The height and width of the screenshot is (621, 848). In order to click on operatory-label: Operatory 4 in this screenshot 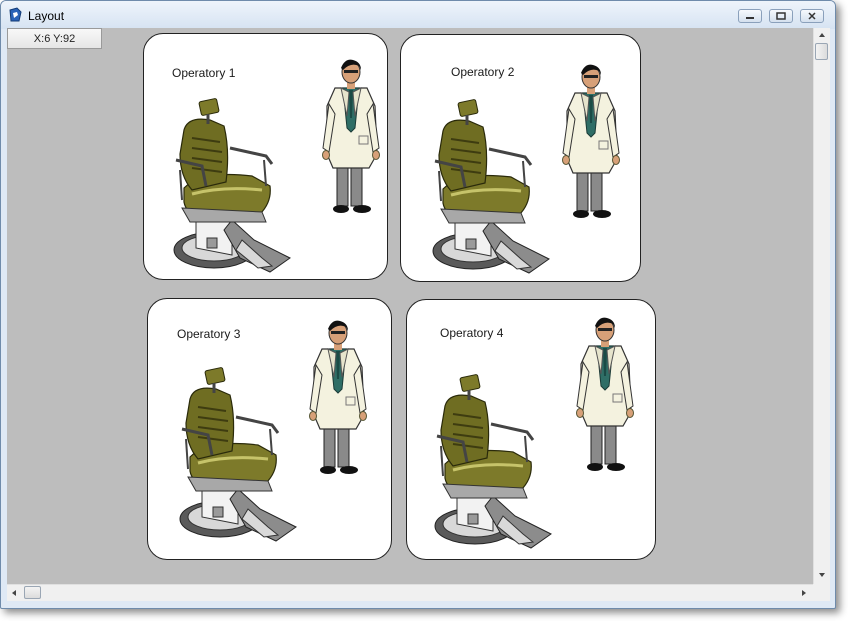, I will do `click(472, 333)`.